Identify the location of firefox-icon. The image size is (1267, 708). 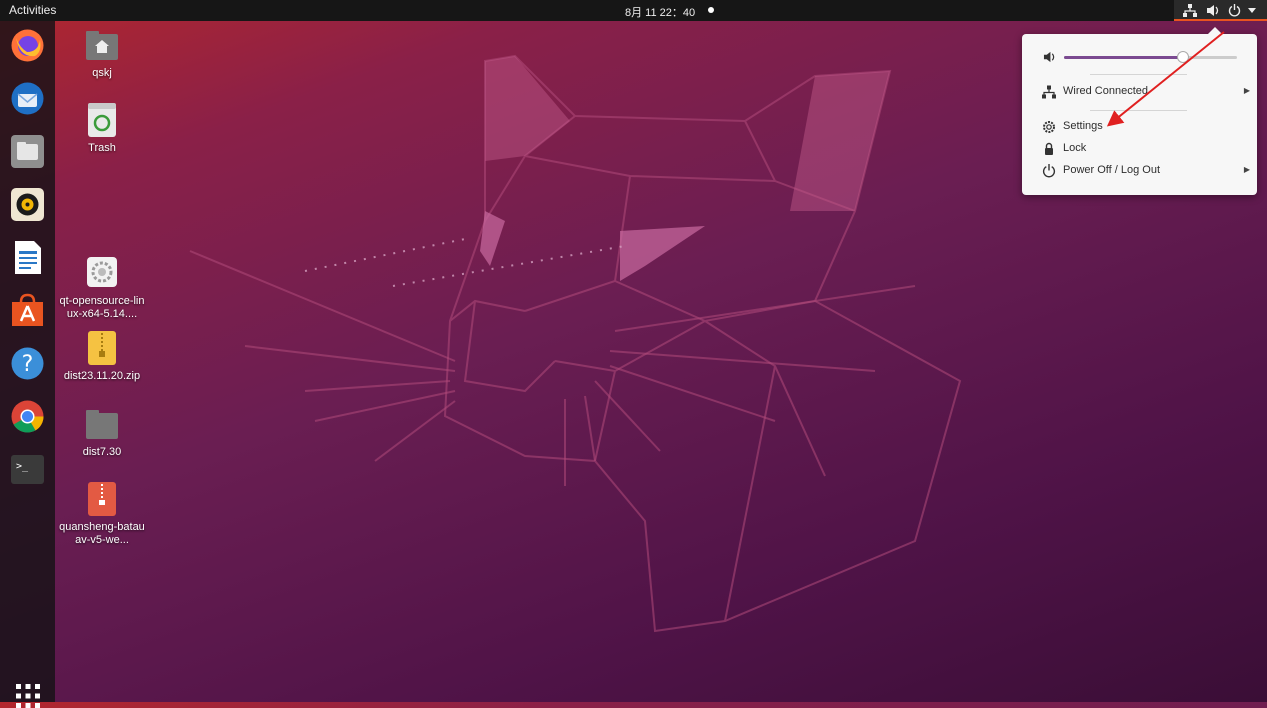
(27, 45).